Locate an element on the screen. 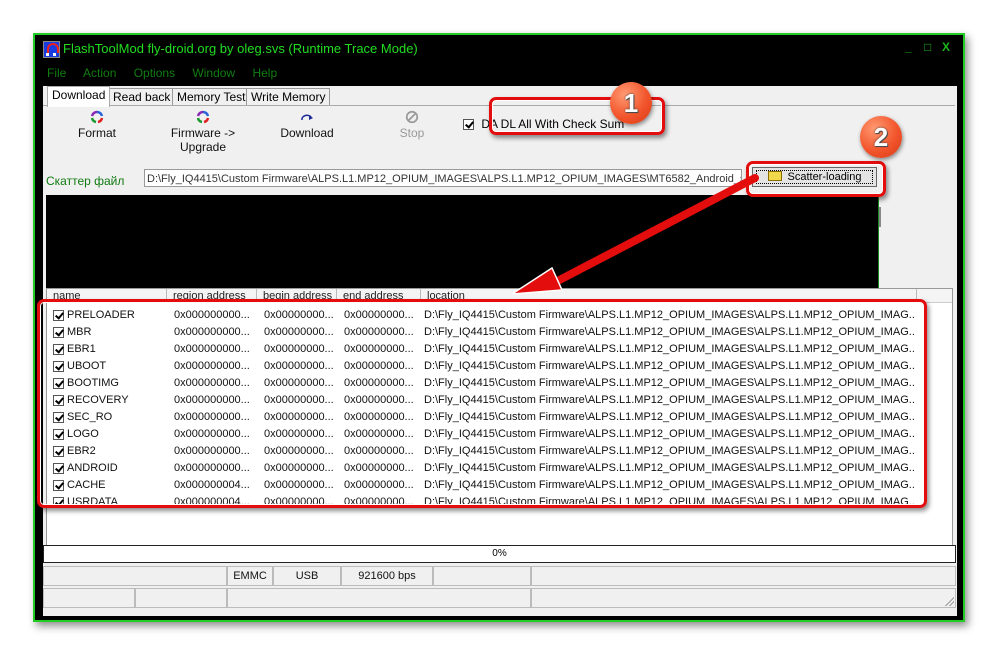 The image size is (996, 652). minimize-button: _ is located at coordinates (908, 47).